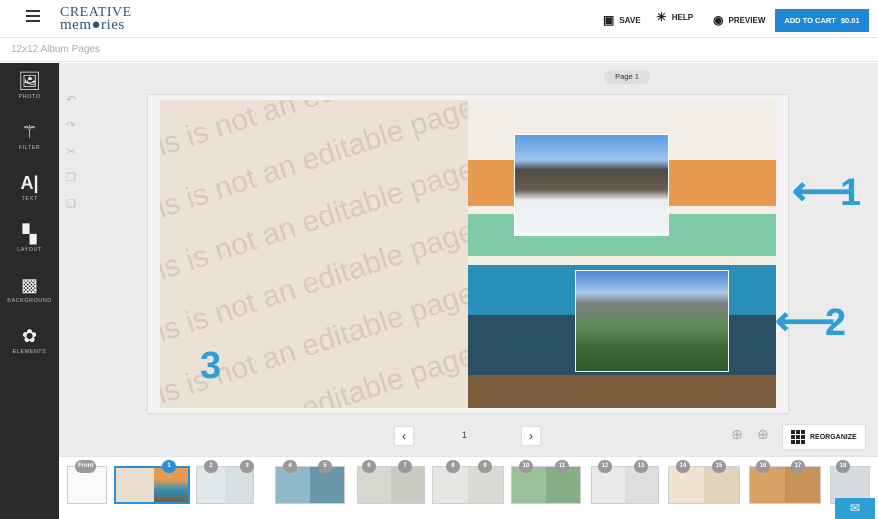  I want to click on message-button: ✉, so click(855, 508).